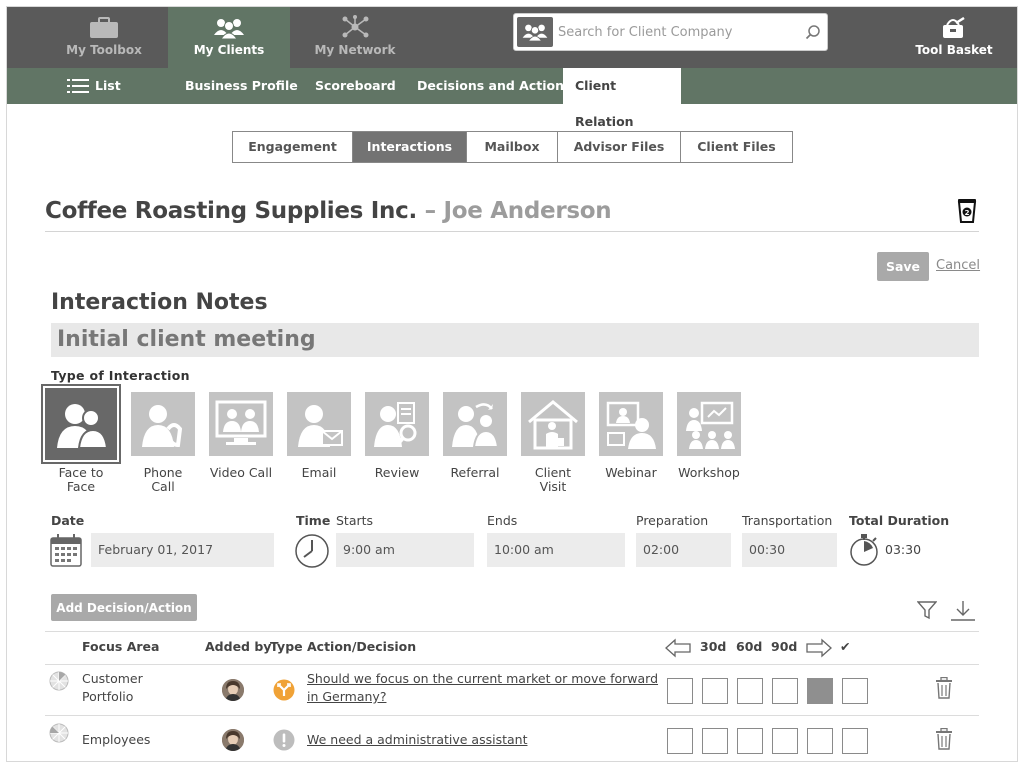  I want to click on type-webinar: Webinar, so click(631, 436).